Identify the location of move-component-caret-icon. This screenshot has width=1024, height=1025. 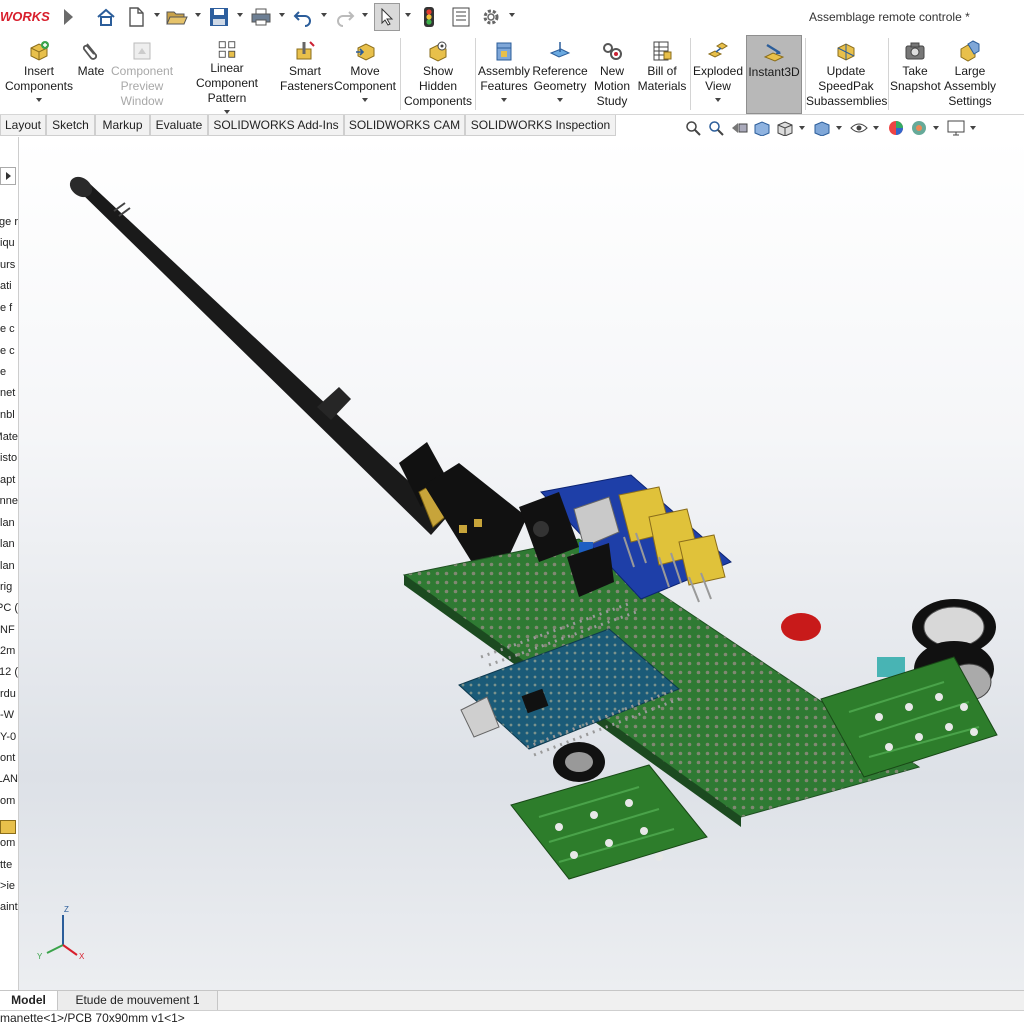
(365, 100).